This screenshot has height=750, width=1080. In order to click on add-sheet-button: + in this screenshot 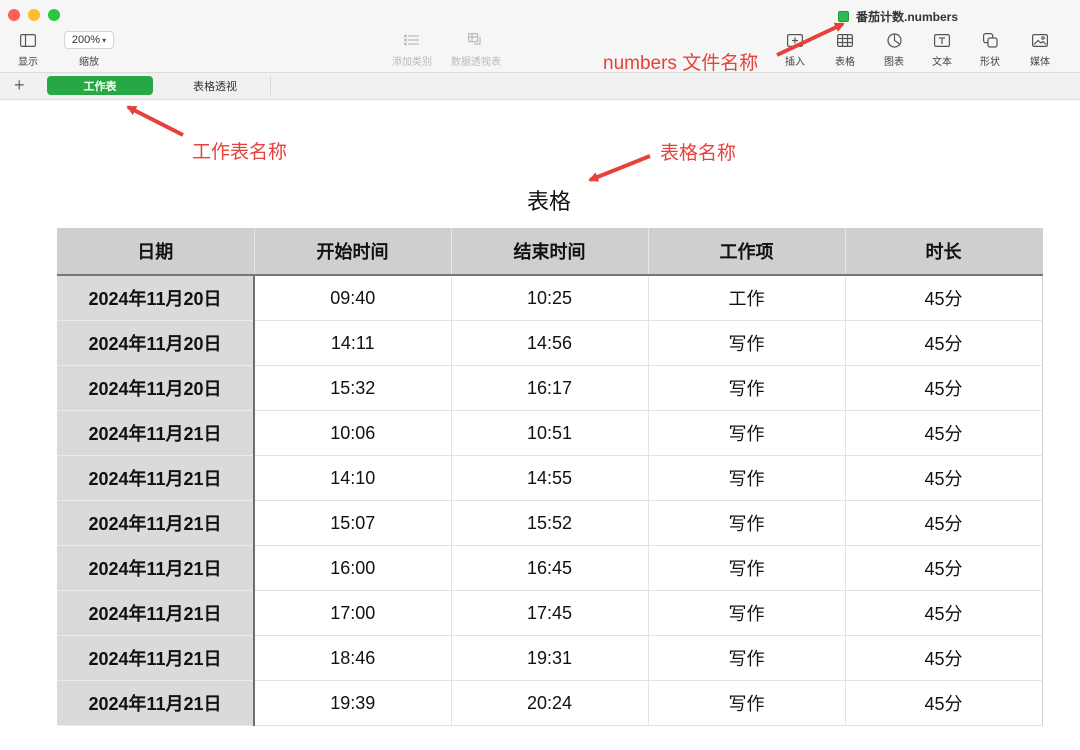, I will do `click(19, 85)`.